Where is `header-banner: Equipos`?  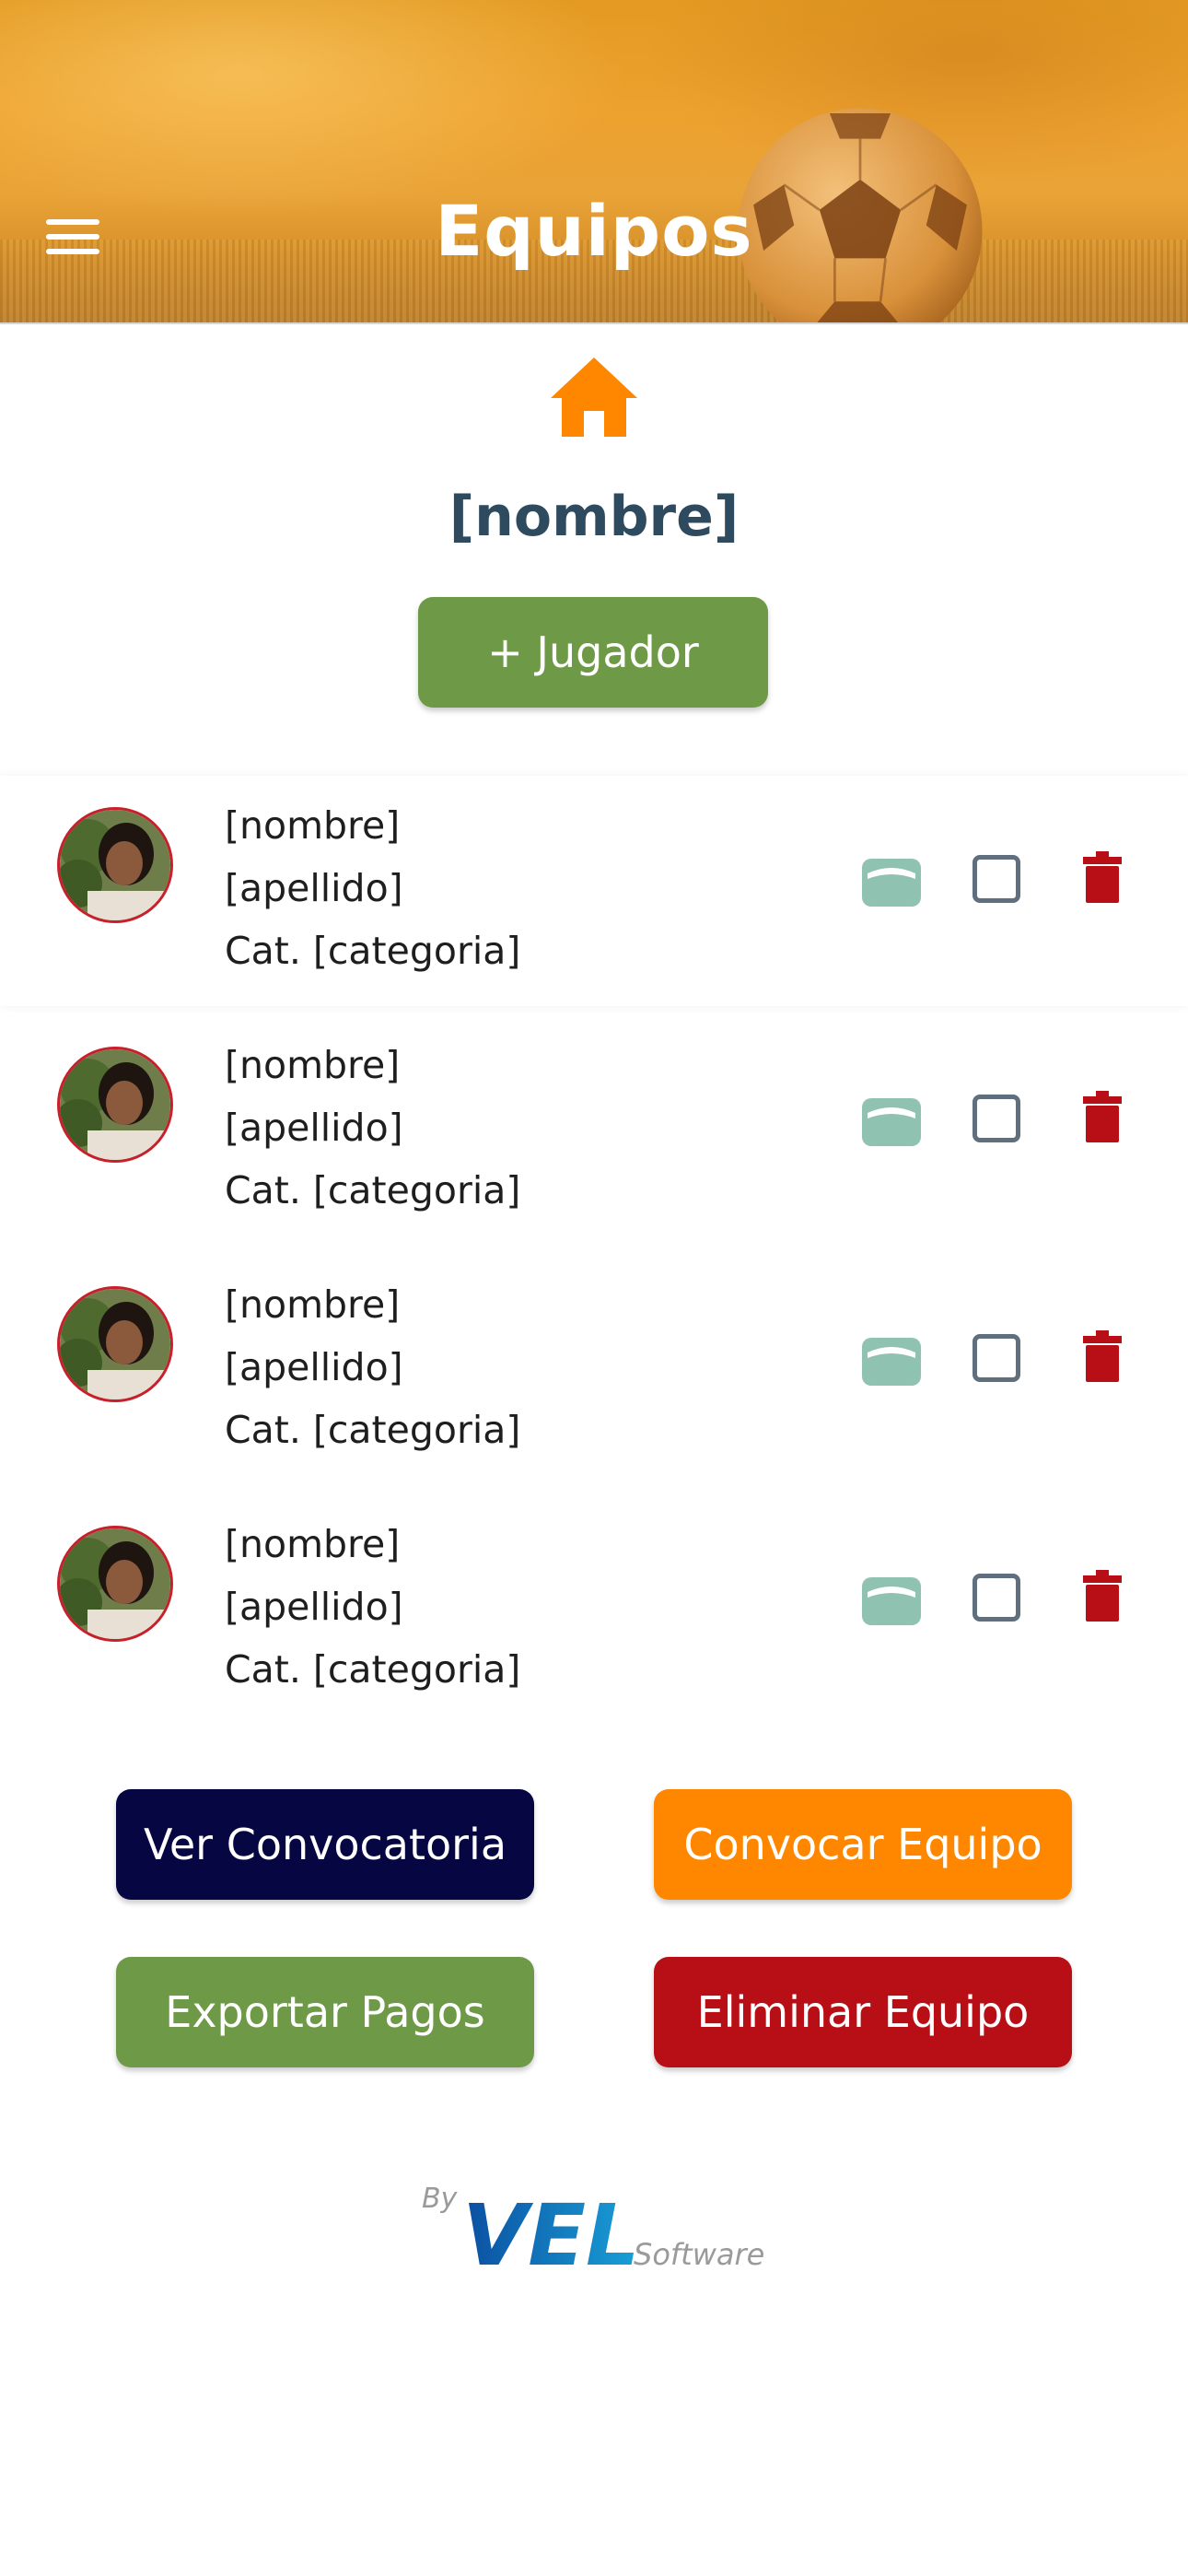 header-banner: Equipos is located at coordinates (594, 162).